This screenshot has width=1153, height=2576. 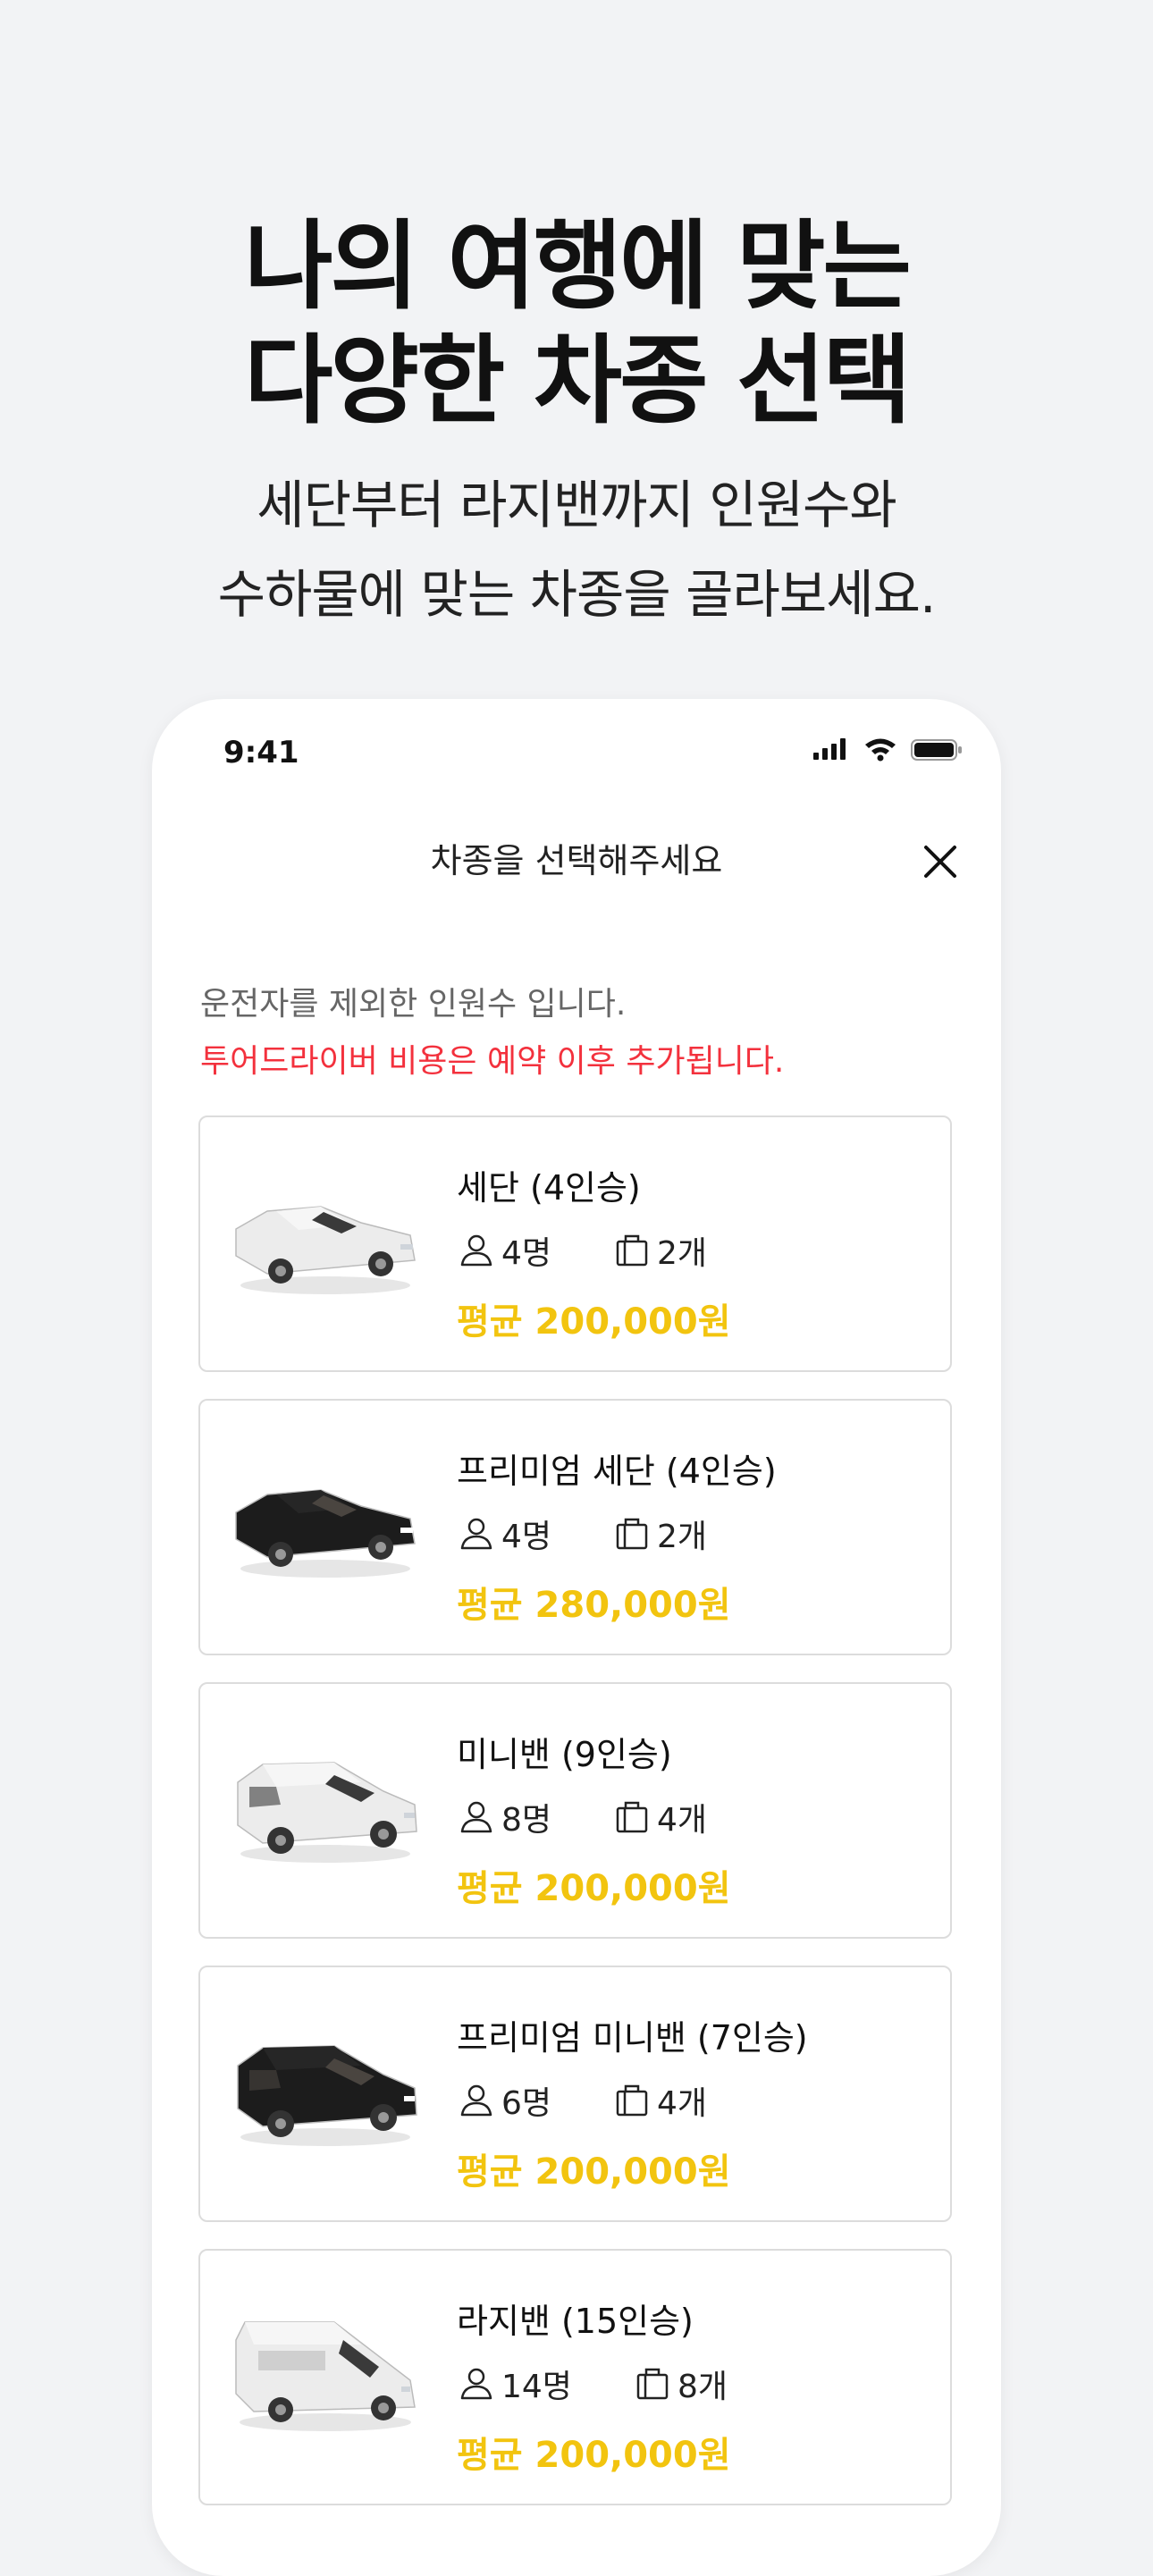 What do you see at coordinates (829, 749) in the screenshot?
I see `cellular-signal-icon` at bounding box center [829, 749].